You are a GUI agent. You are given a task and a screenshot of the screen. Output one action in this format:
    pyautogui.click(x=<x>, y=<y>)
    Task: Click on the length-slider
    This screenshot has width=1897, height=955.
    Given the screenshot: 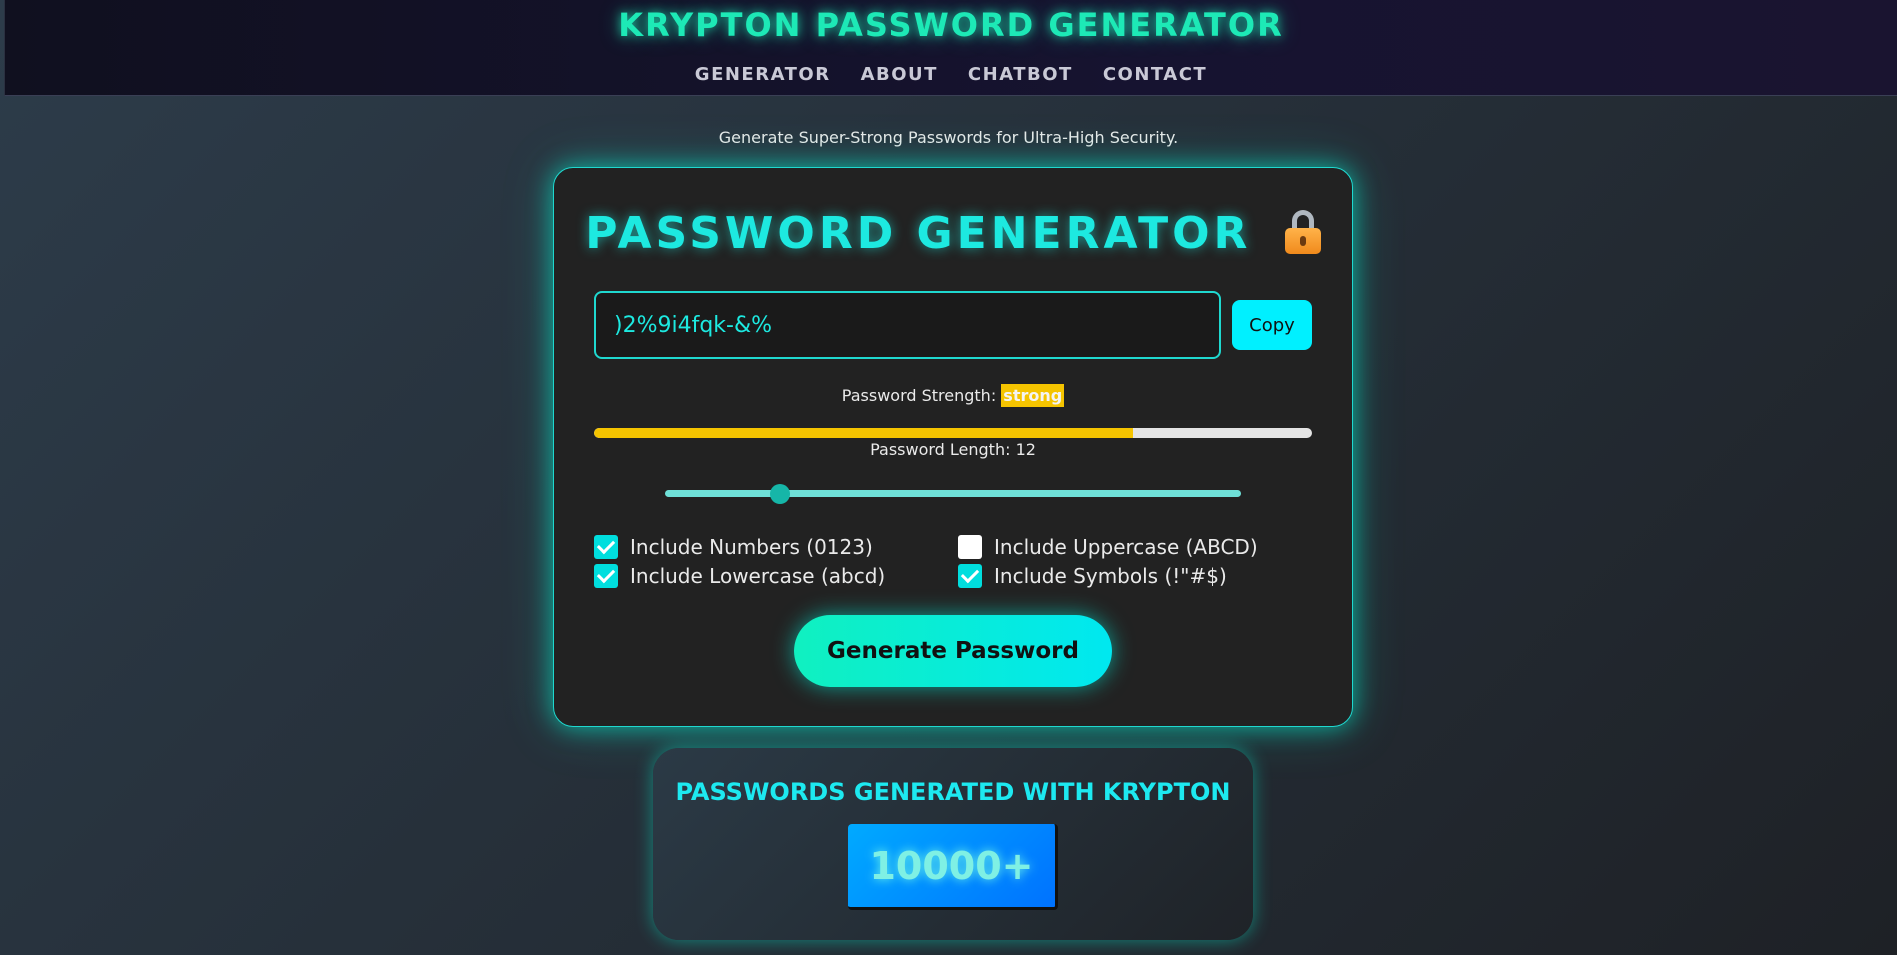 What is the action you would take?
    pyautogui.click(x=953, y=494)
    